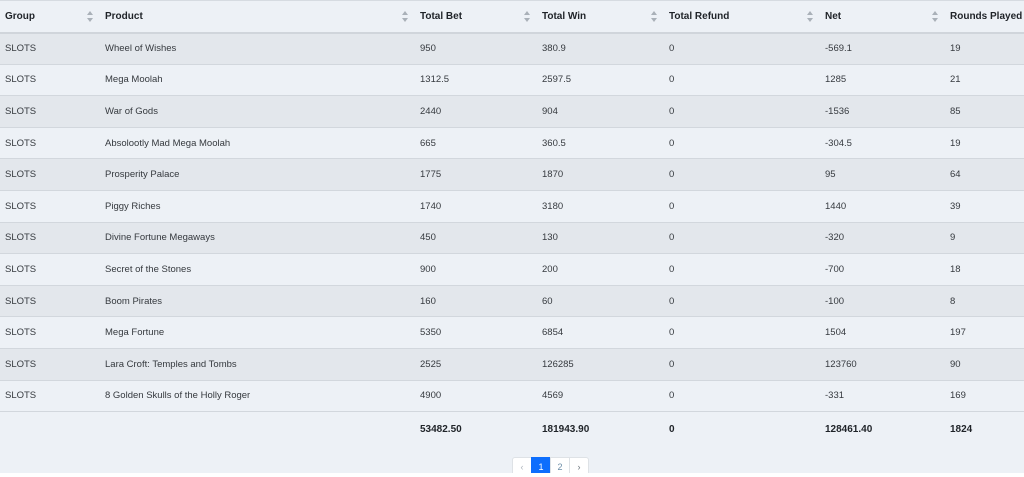  I want to click on cell-rounds-played: 21, so click(984, 80).